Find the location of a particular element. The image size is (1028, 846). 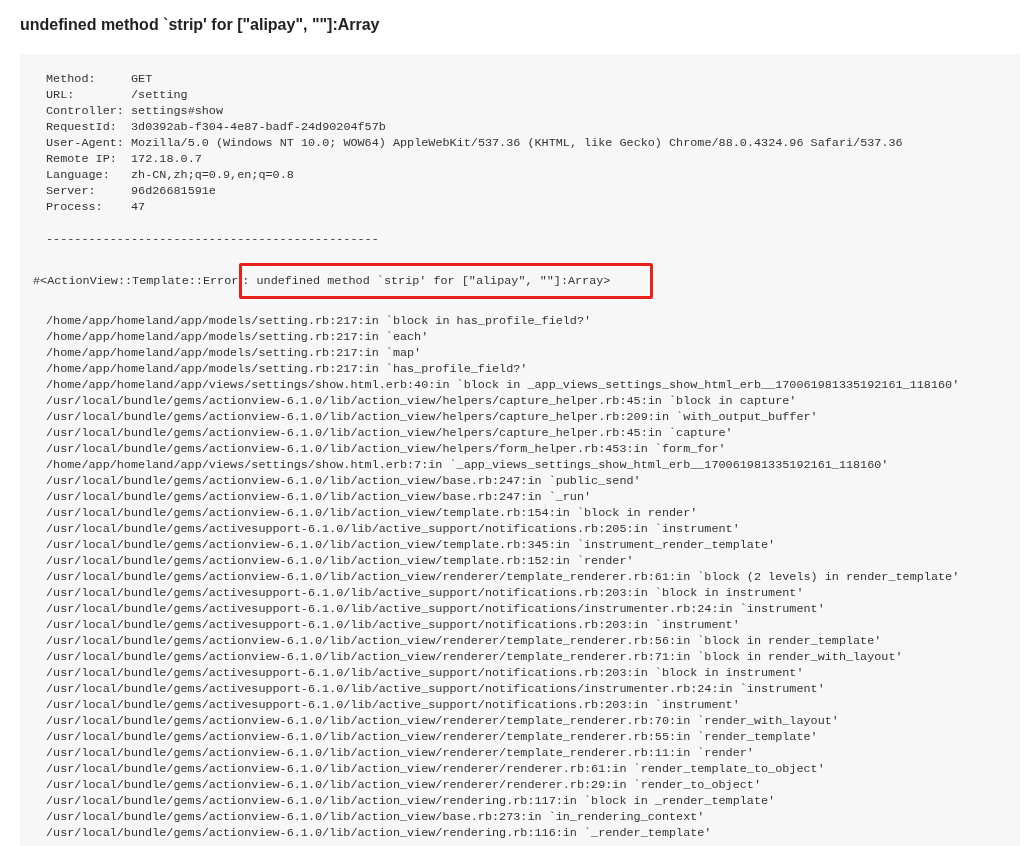

field-value: Mozilla/5.0 (Windows NT 10.0; WOW64) AppleWebKit/537.36 (KHTML, like Gecko) Chrome/88.0.4324.96 Safari/537.36 is located at coordinates (517, 143).